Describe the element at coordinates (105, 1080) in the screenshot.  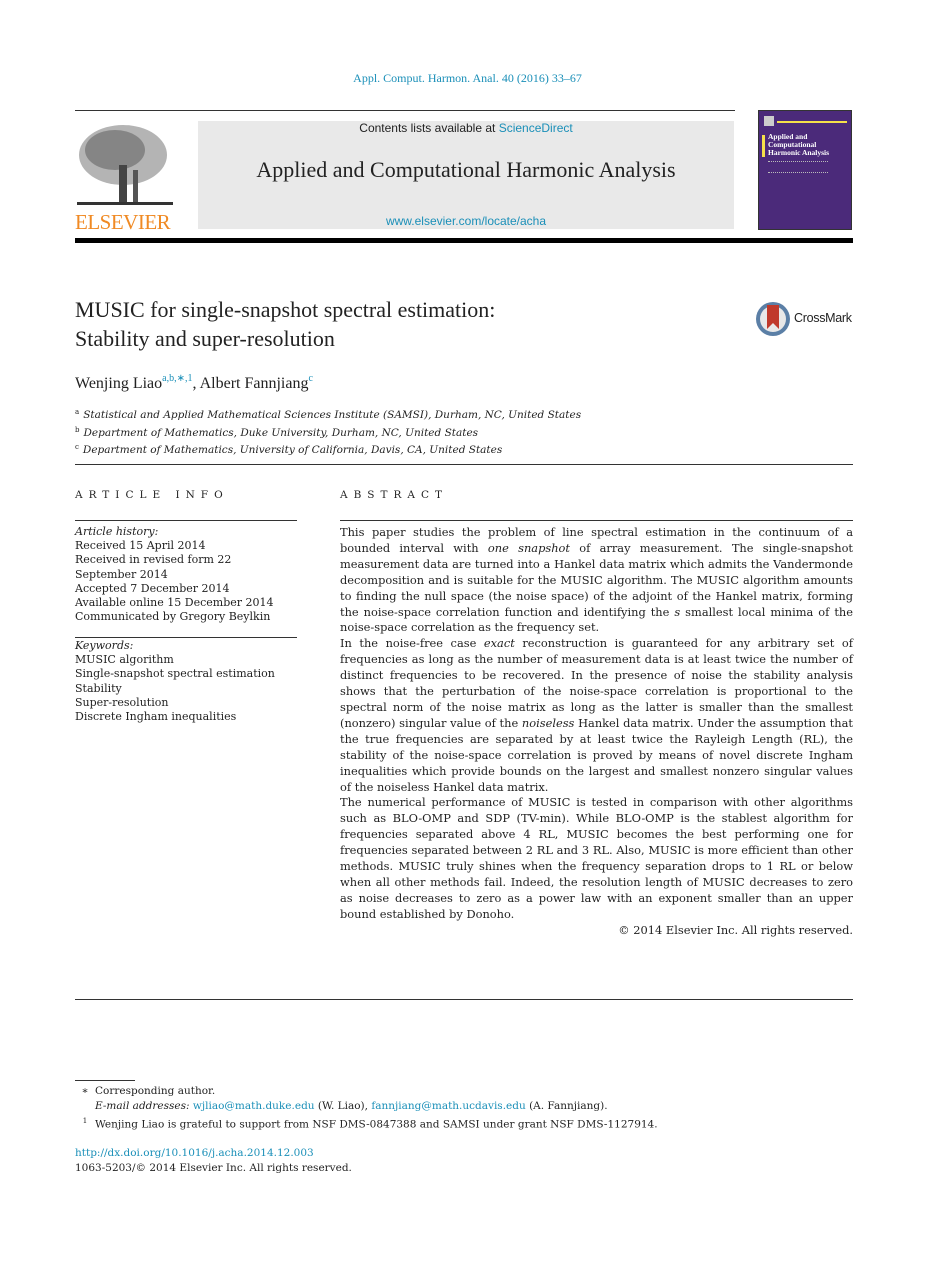
I see `footnote-rule` at that location.